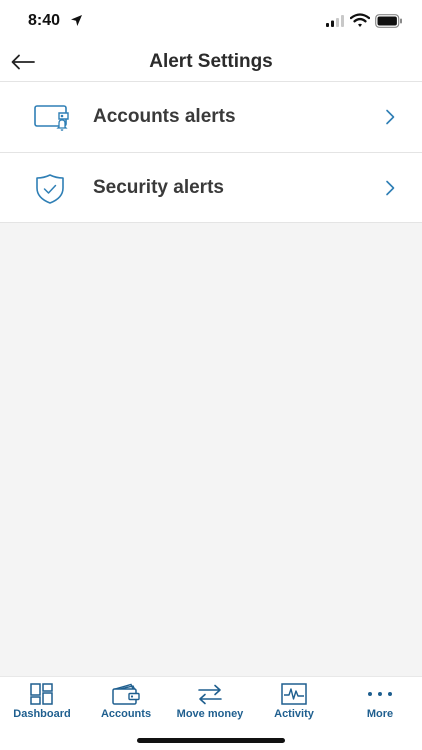 This screenshot has width=422, height=750. I want to click on wallet-bell-icon, so click(51, 118).